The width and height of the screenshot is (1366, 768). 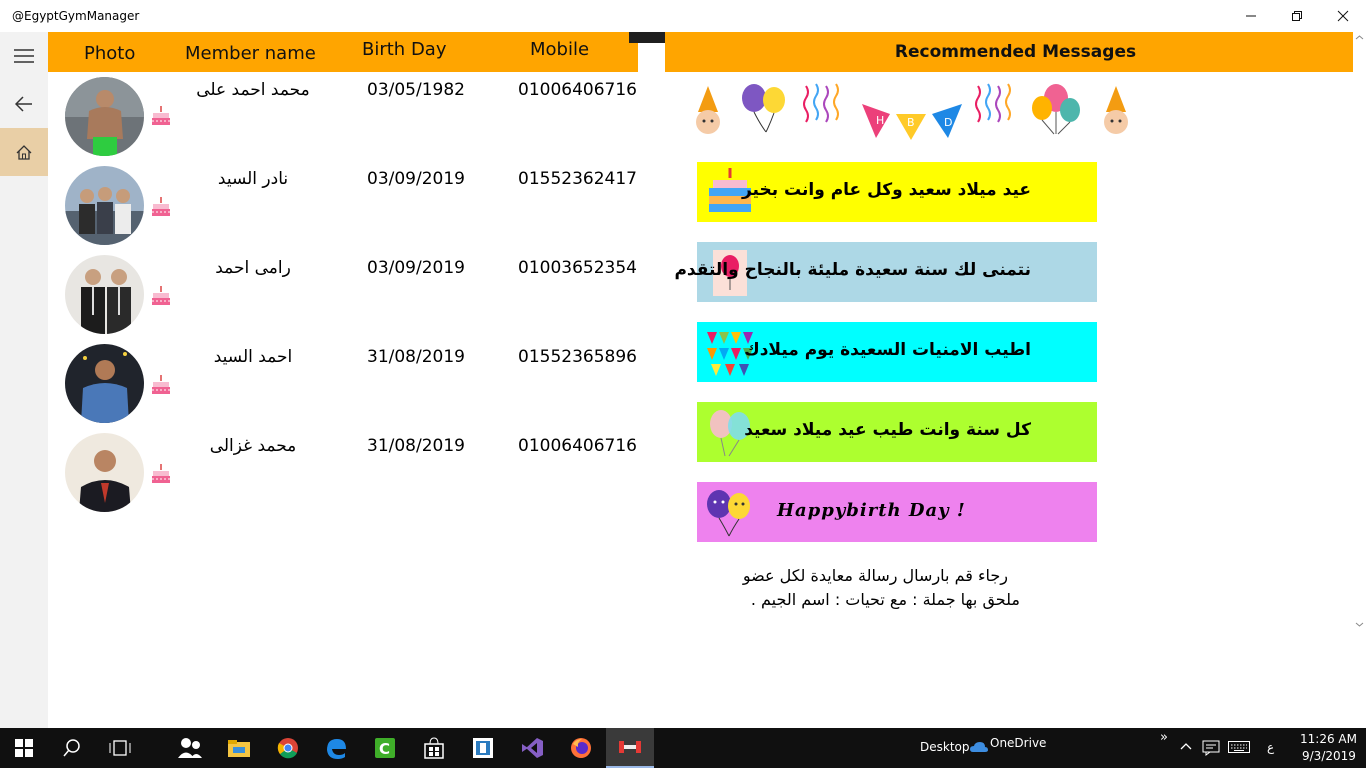 I want to click on task-view-icon, so click(x=120, y=748).